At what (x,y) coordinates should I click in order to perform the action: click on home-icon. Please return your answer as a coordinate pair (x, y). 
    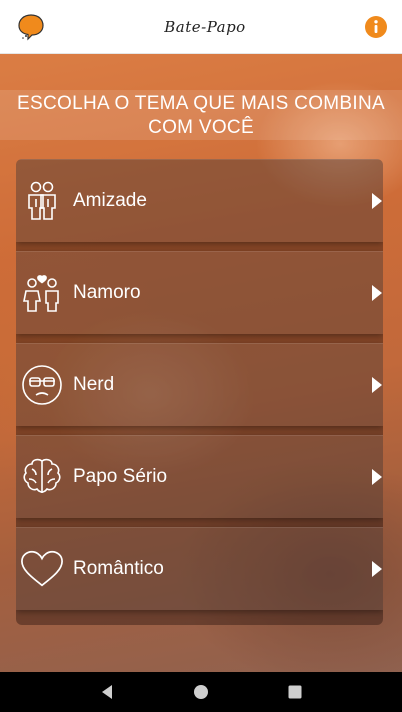
    Looking at the image, I should click on (201, 692).